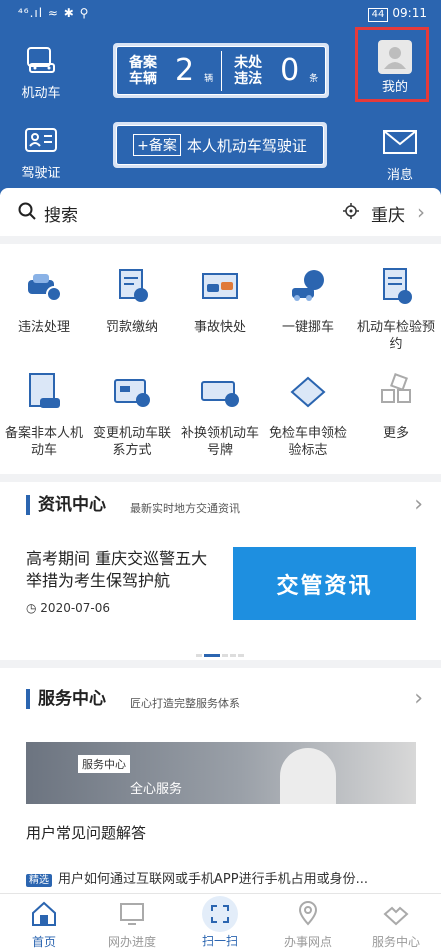 The width and height of the screenshot is (441, 951). I want to click on service-label: 变更机动车联系方式, so click(131, 442).